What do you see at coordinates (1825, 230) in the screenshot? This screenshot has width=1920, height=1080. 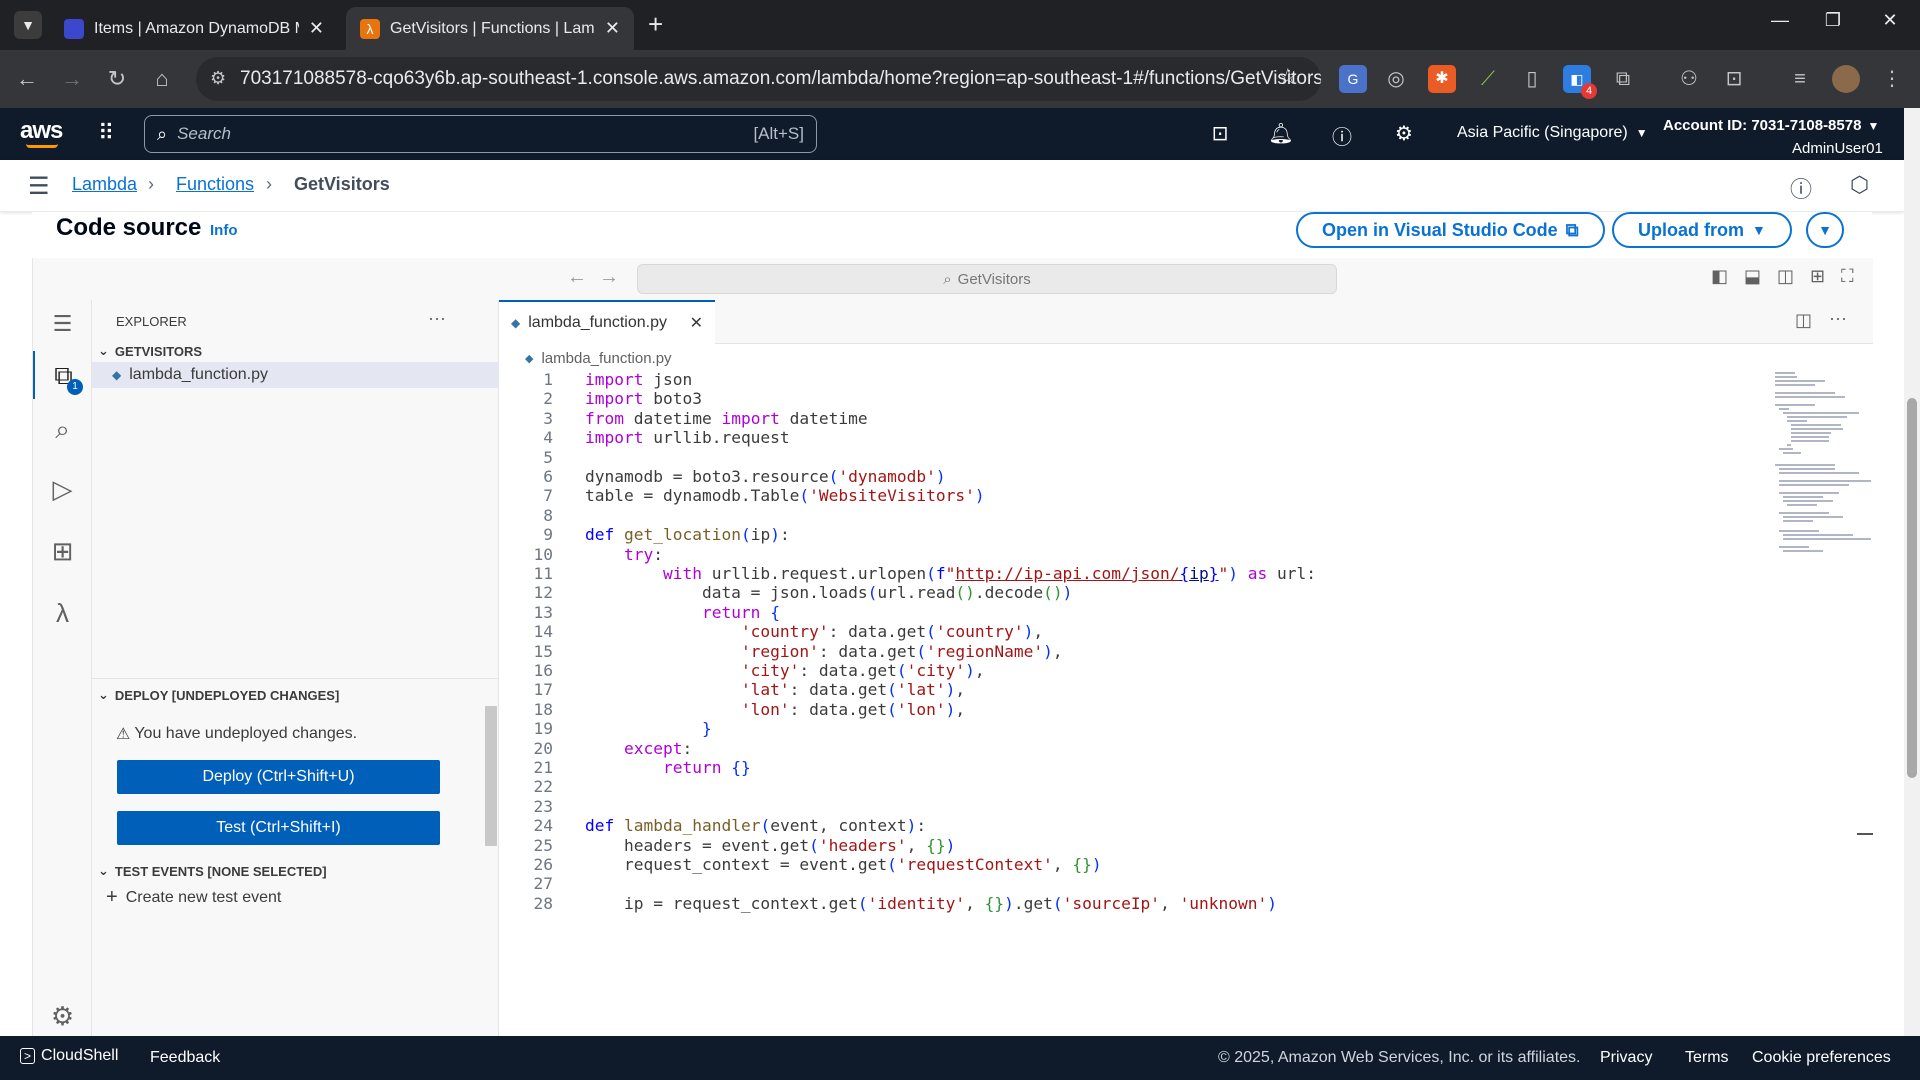 I see `more-actions-icon: ▼` at bounding box center [1825, 230].